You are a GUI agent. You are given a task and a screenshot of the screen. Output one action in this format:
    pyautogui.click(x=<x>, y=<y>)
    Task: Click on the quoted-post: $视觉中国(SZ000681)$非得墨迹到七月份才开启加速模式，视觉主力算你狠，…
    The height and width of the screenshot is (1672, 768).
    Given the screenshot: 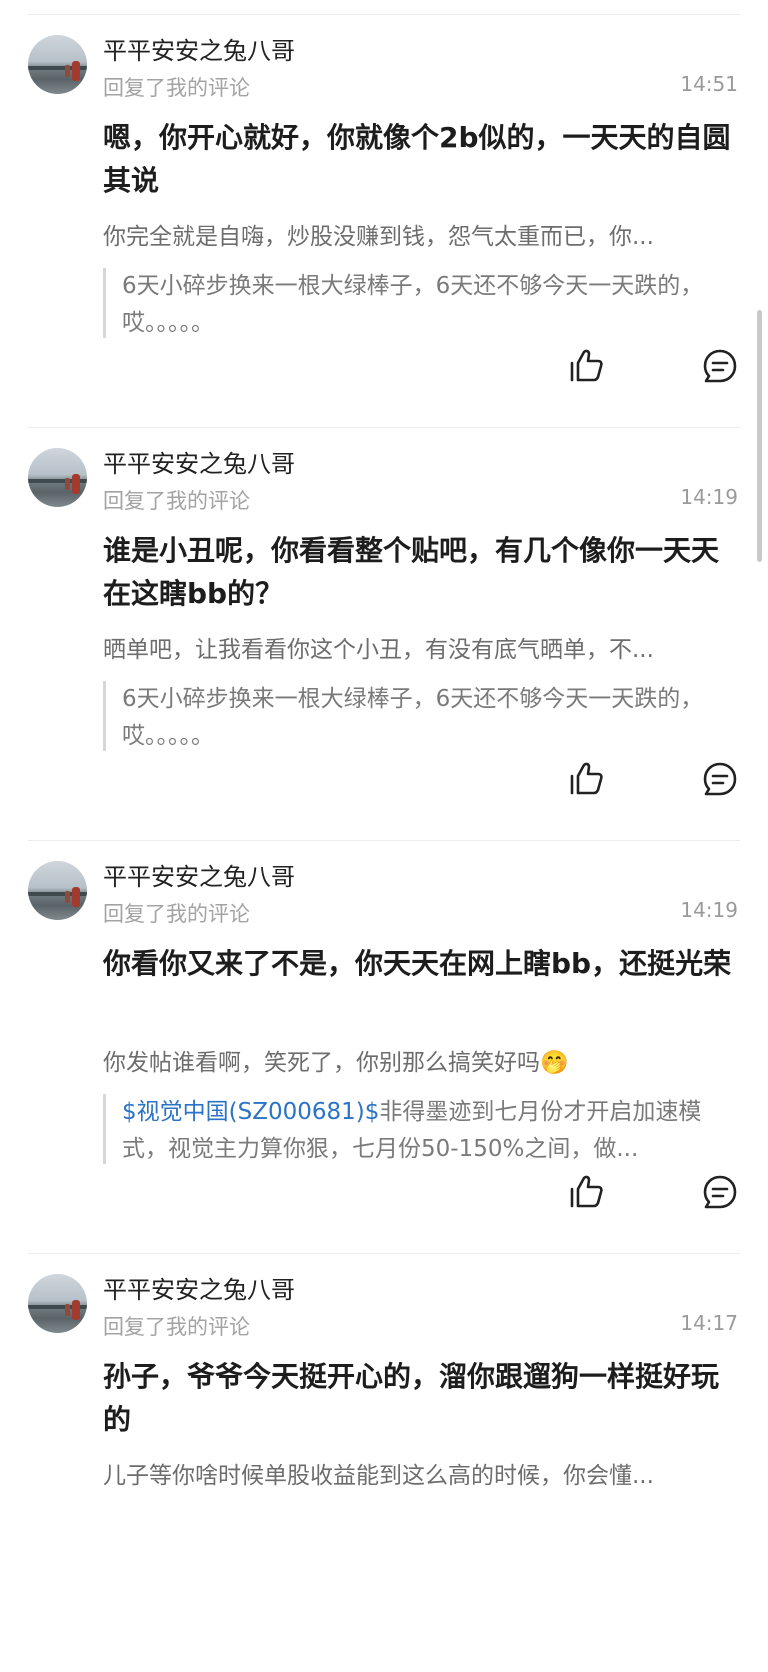 What is the action you would take?
    pyautogui.click(x=419, y=1129)
    